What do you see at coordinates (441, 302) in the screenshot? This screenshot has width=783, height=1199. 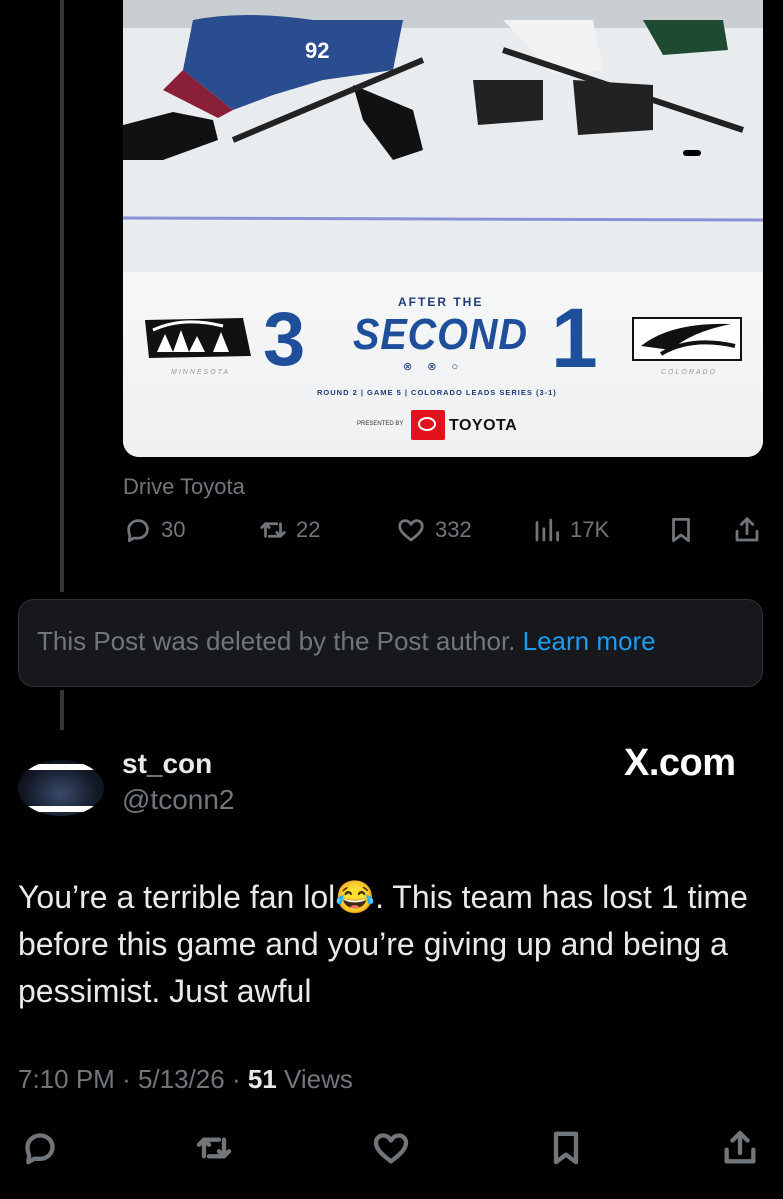 I see `after-the-label: AFTER THE` at bounding box center [441, 302].